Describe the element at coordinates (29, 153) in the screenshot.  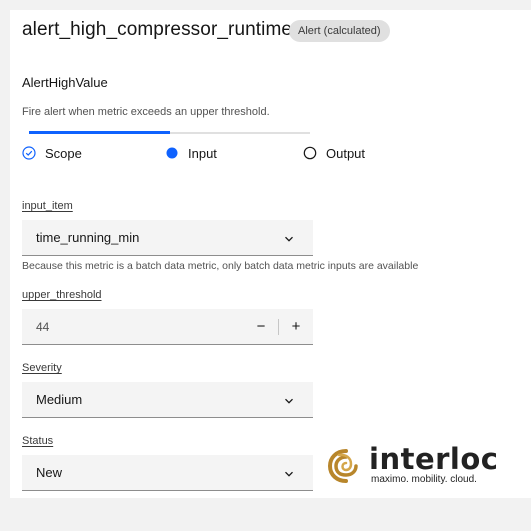
I see `checkmark-outline-icon` at that location.